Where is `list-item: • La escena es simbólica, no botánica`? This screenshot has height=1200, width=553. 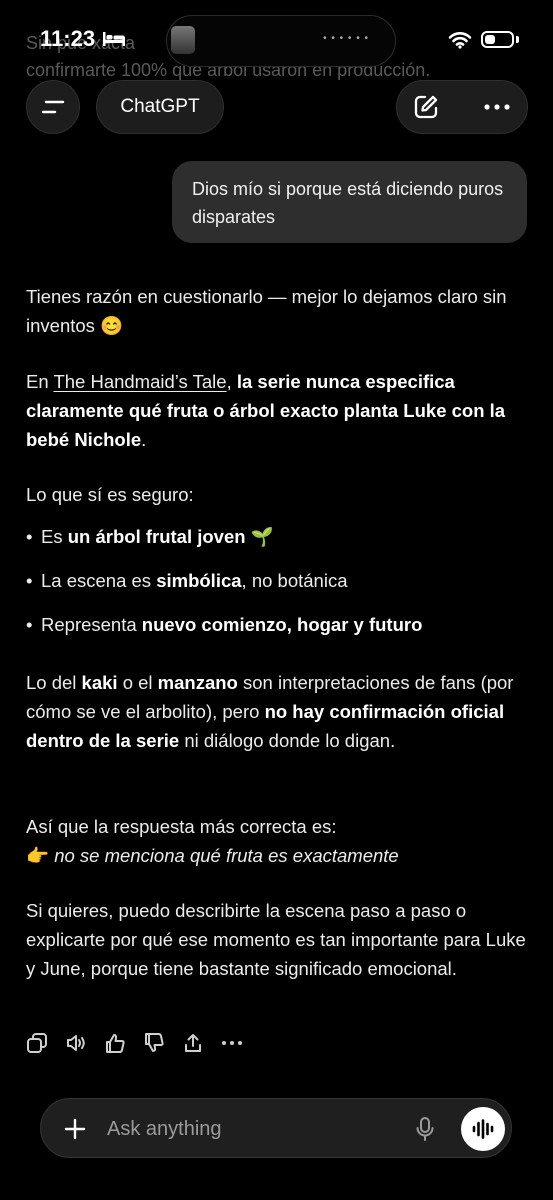 list-item: • La escena es simbólica, no botánica is located at coordinates (187, 580).